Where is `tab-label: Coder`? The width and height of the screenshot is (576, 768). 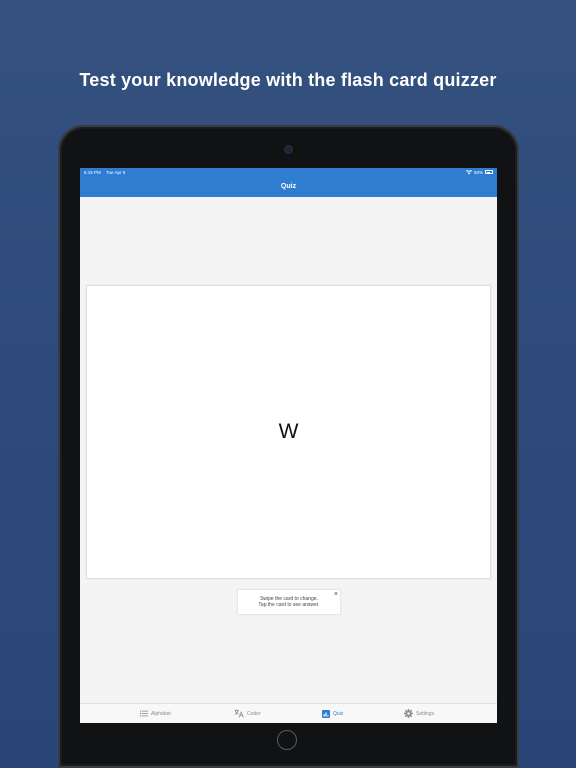 tab-label: Coder is located at coordinates (254, 713).